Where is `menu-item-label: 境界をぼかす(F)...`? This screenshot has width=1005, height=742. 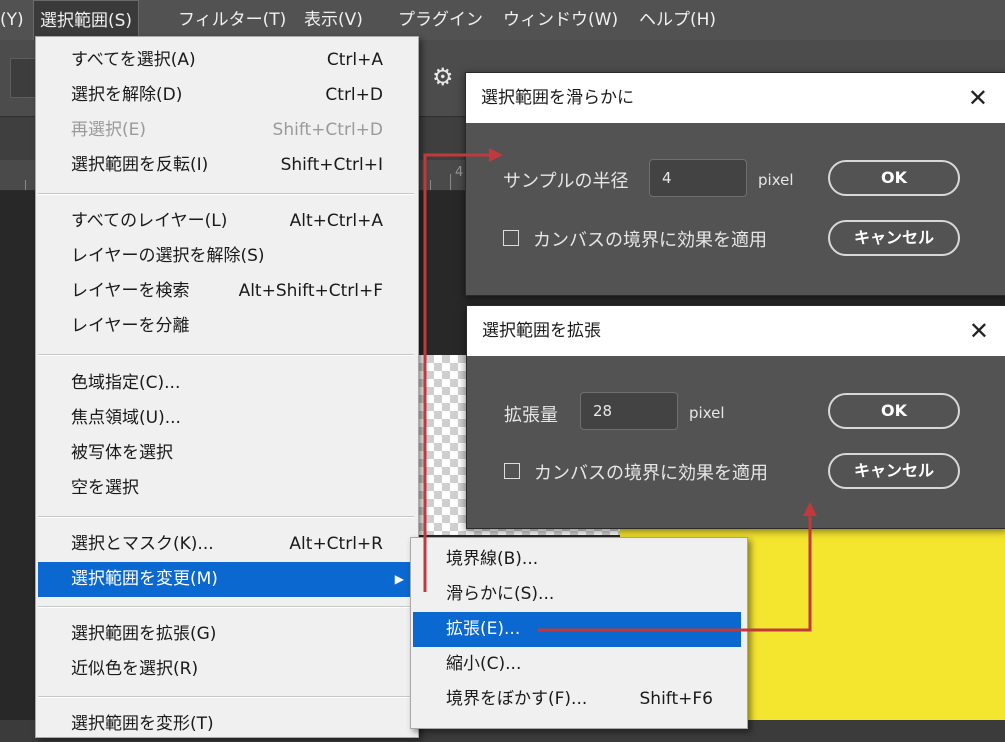
menu-item-label: 境界をぼかす(F)... is located at coordinates (517, 699).